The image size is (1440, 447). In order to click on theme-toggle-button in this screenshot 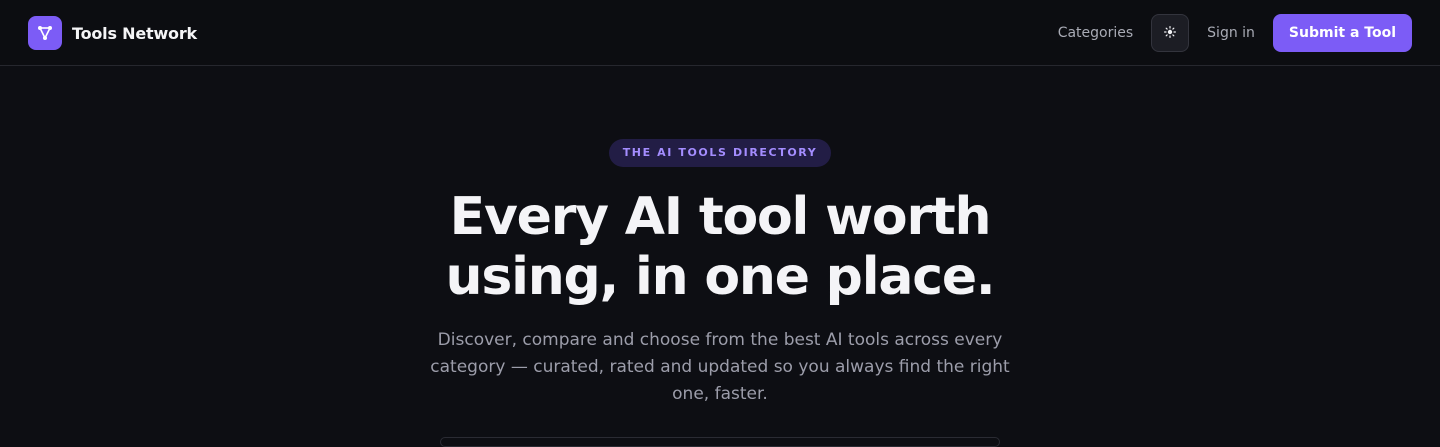, I will do `click(1170, 33)`.